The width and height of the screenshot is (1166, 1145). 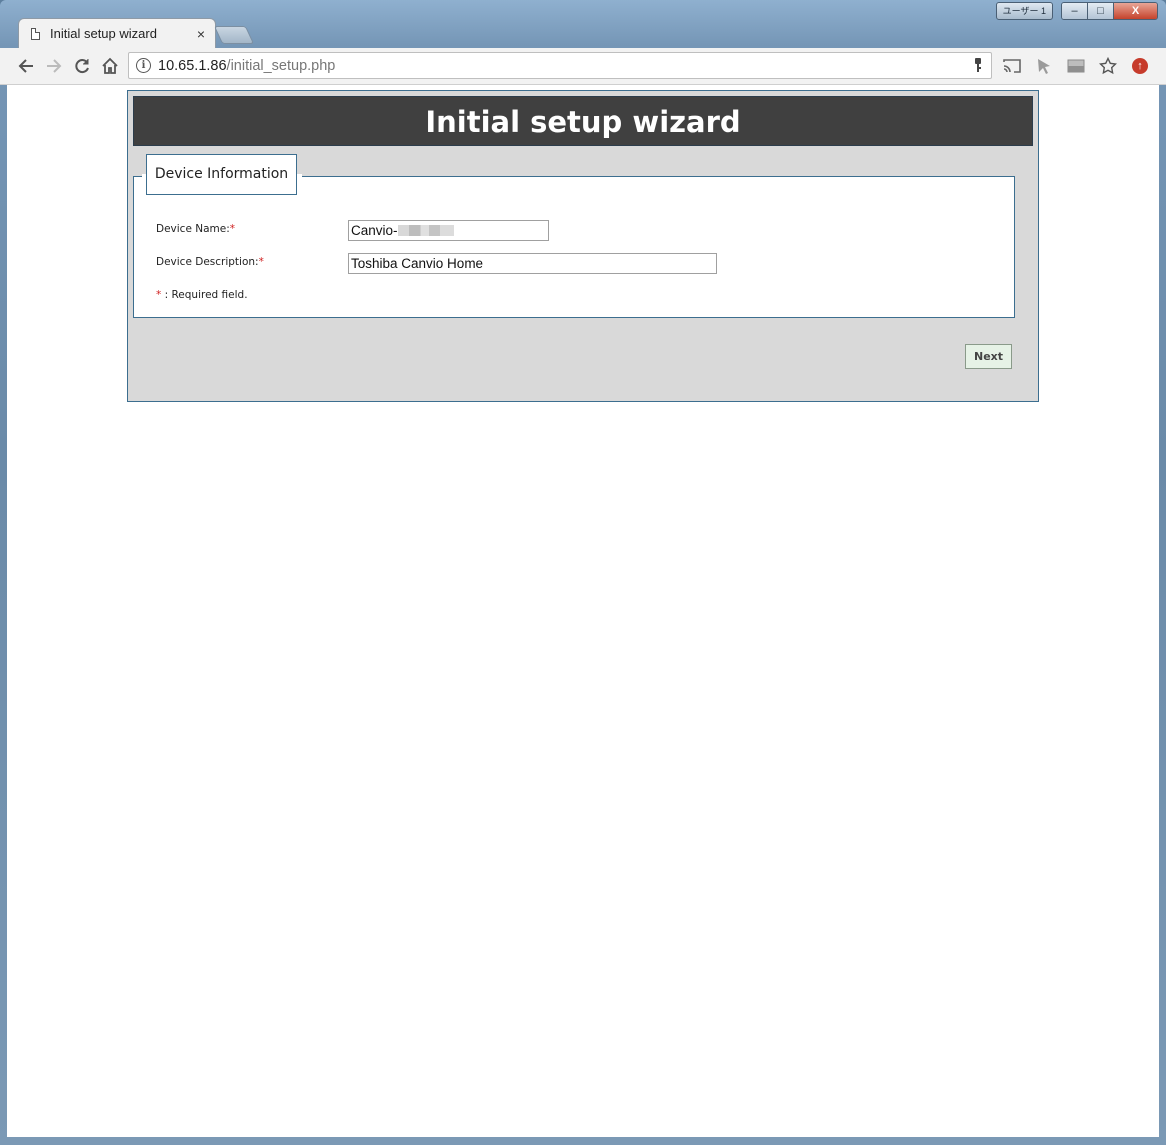 I want to click on red-extension-icon: ↑, so click(x=1140, y=66).